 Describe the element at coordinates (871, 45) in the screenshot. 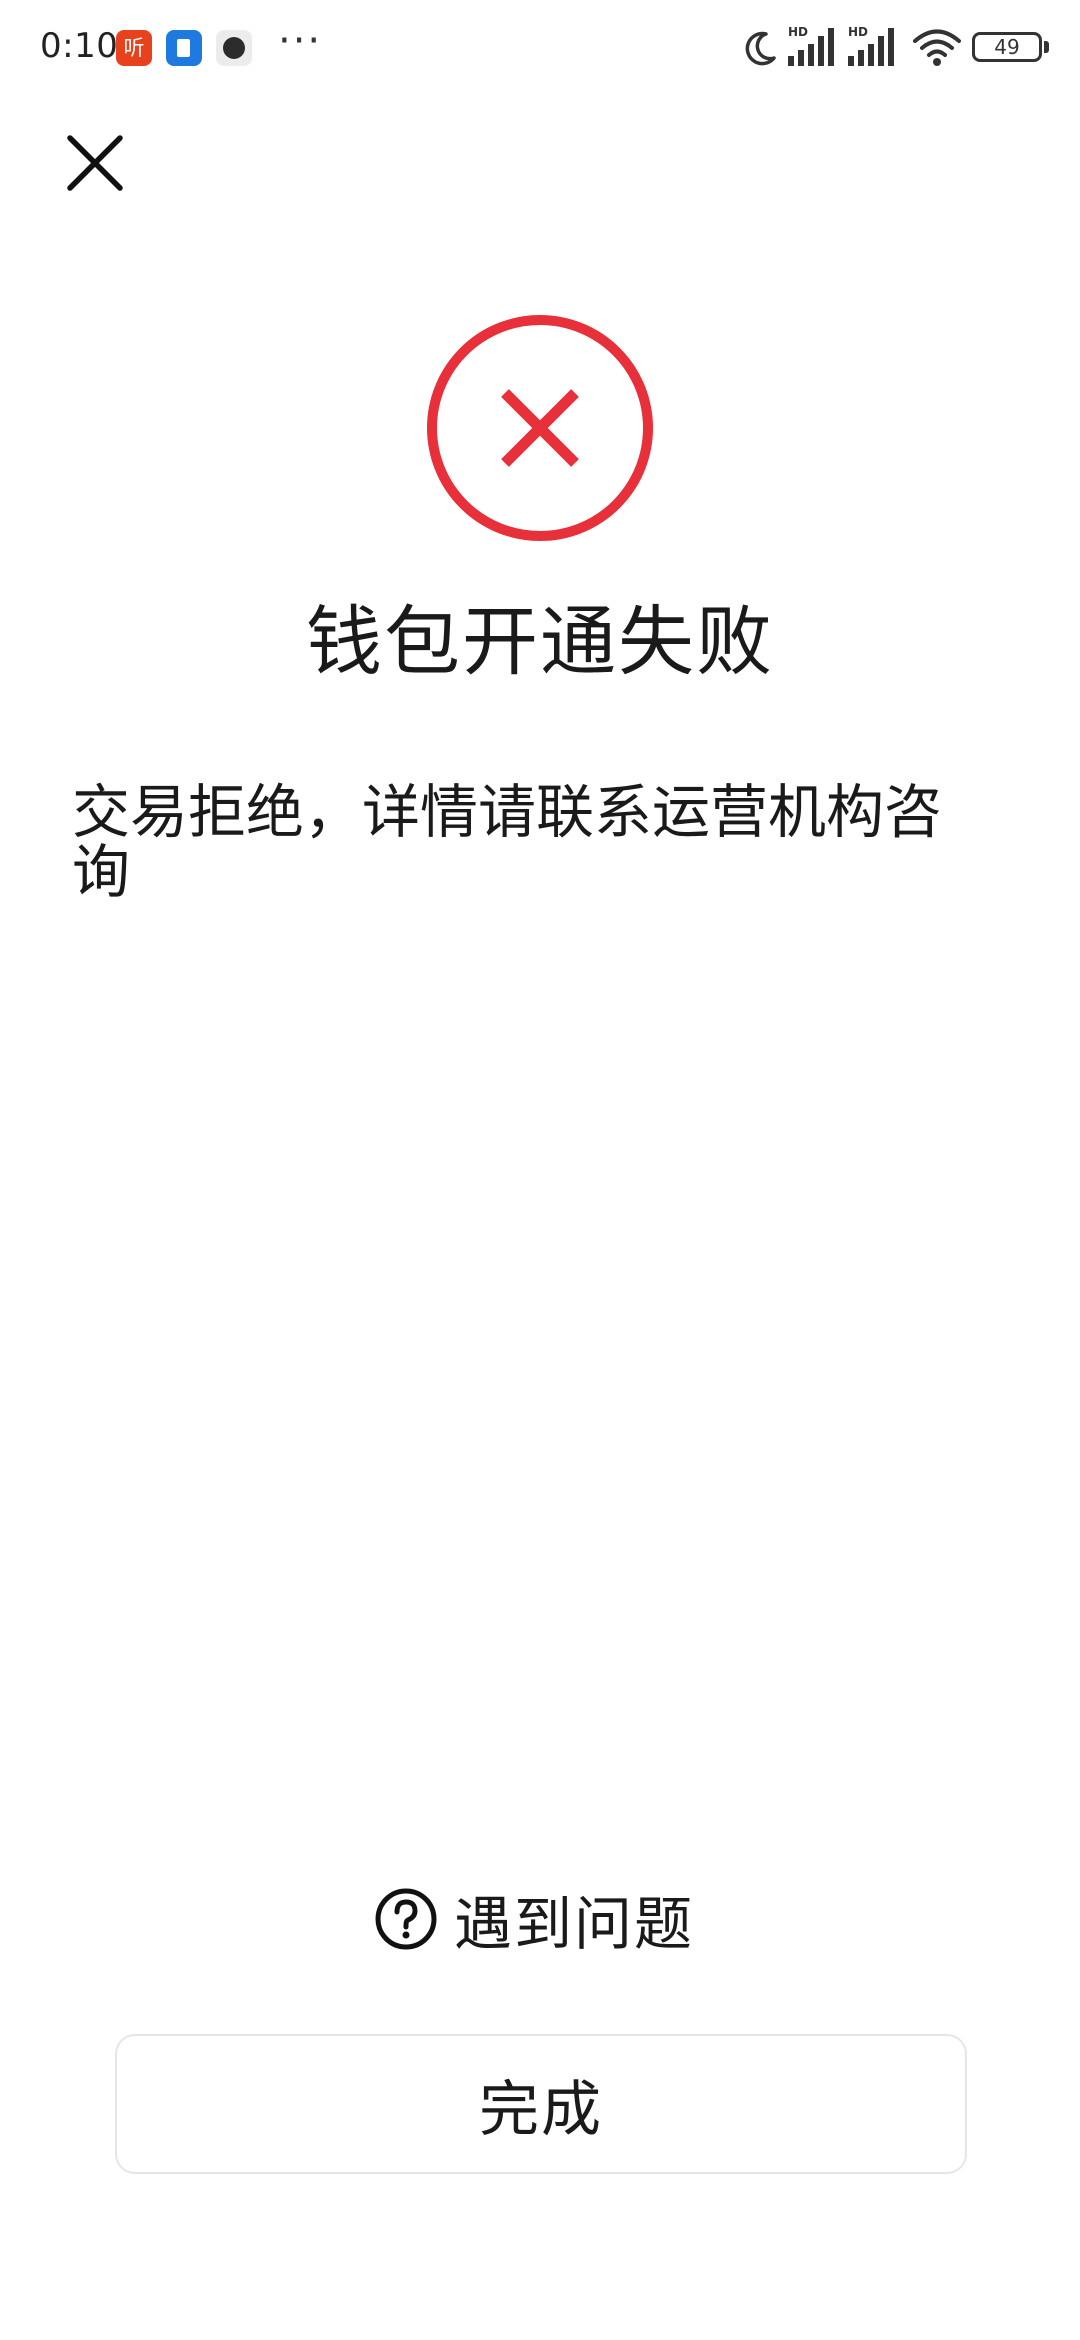

I see `signal-strength-2-icon: HD` at that location.